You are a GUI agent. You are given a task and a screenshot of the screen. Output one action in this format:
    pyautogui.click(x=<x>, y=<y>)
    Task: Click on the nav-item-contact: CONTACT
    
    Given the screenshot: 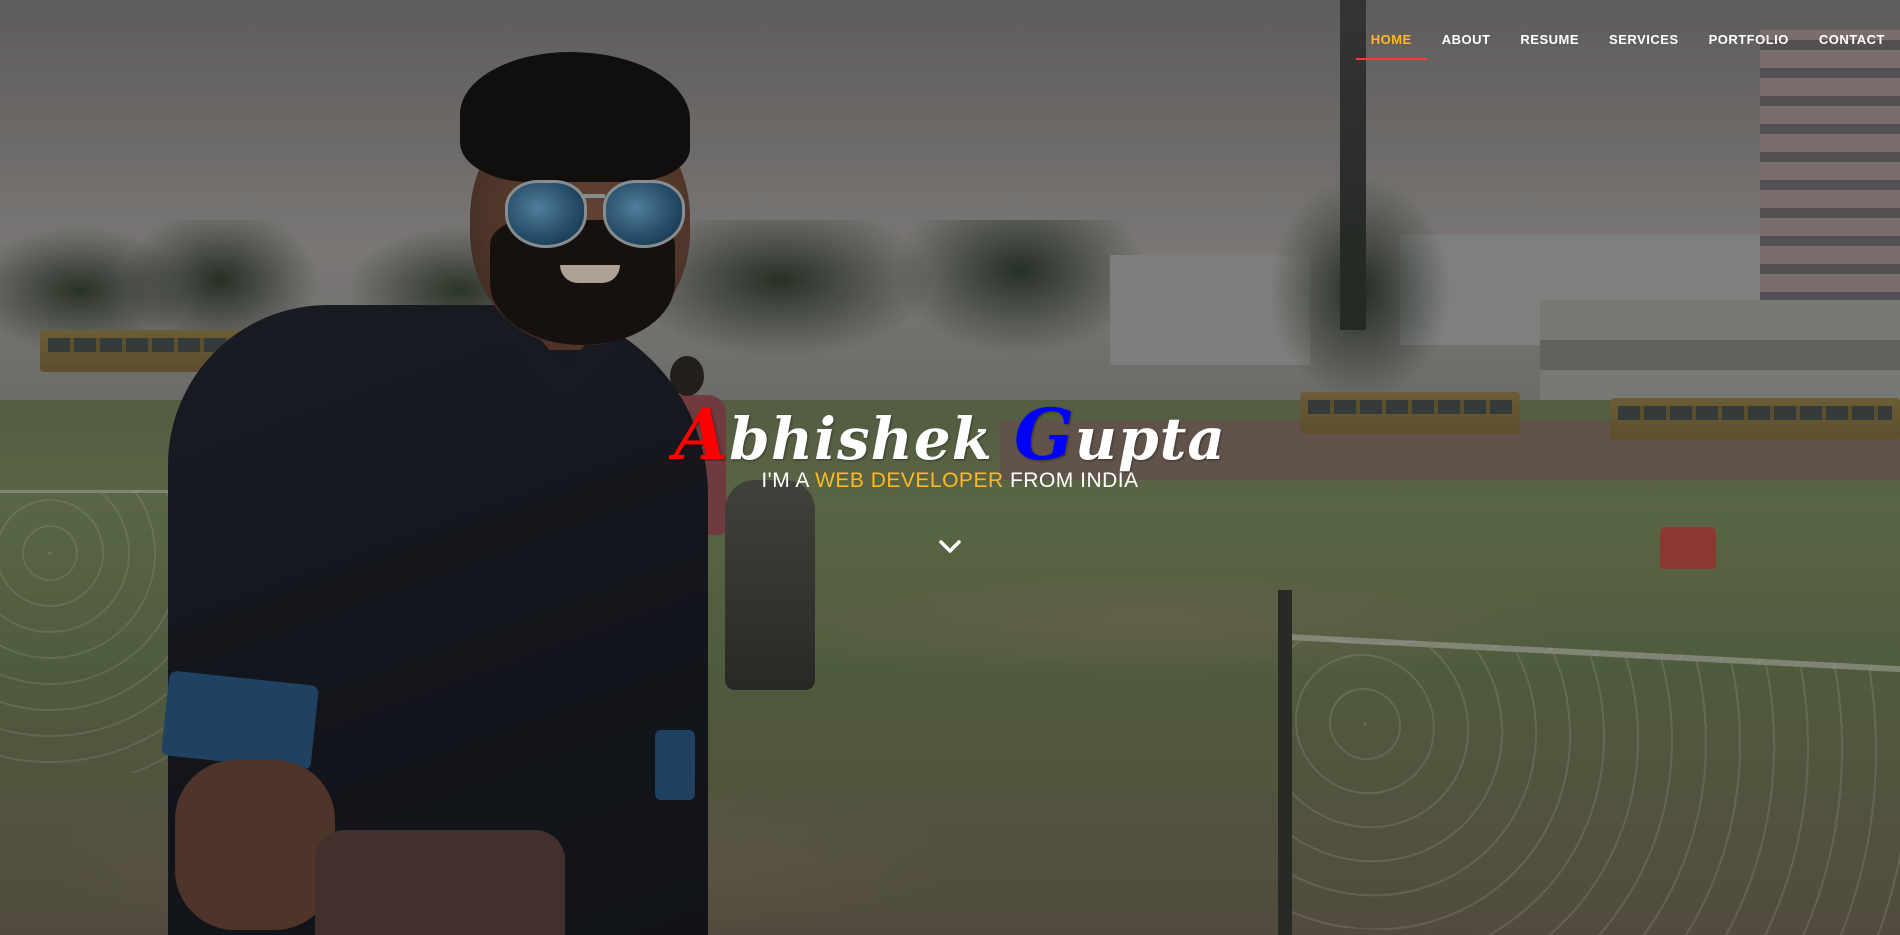 What is the action you would take?
    pyautogui.click(x=1852, y=30)
    